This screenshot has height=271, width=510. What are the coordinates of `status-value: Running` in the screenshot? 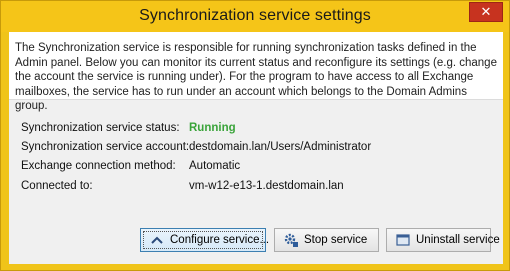 It's located at (212, 128).